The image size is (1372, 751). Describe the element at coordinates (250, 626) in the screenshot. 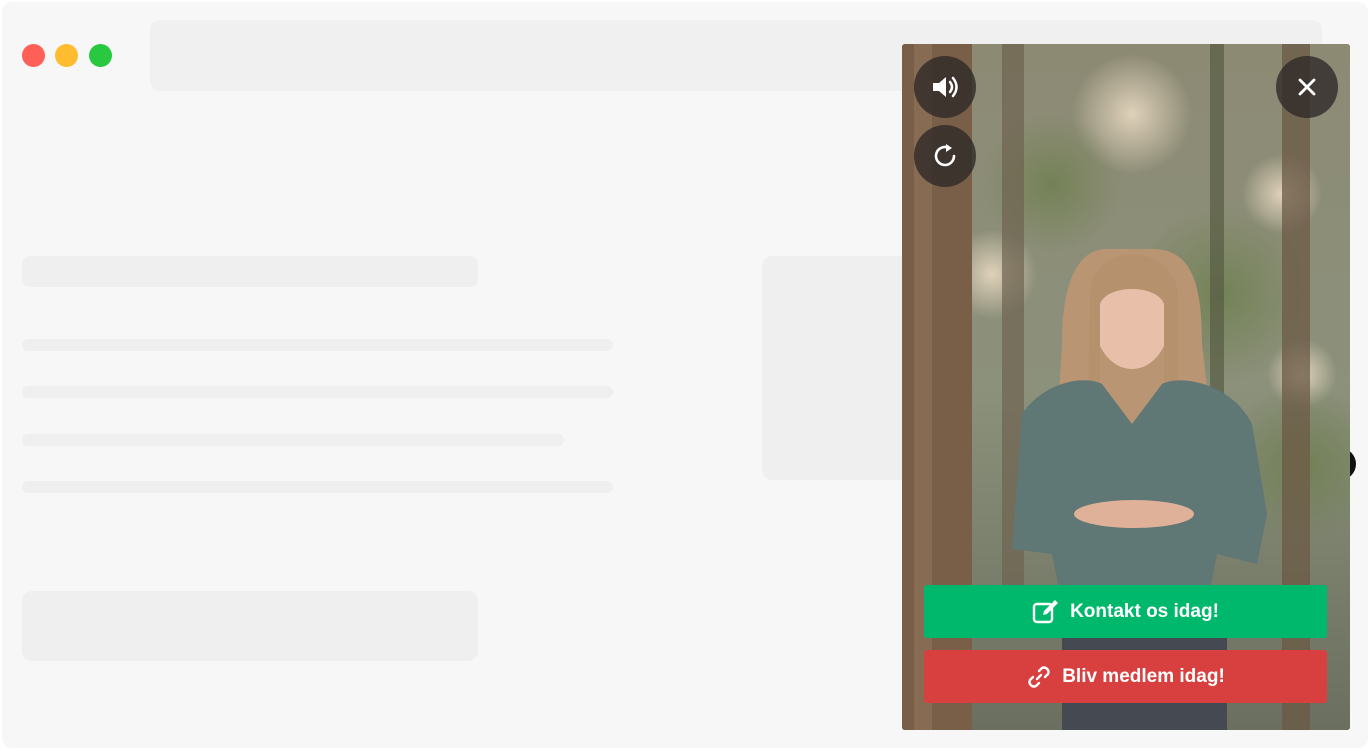

I see `skeleton-button` at that location.